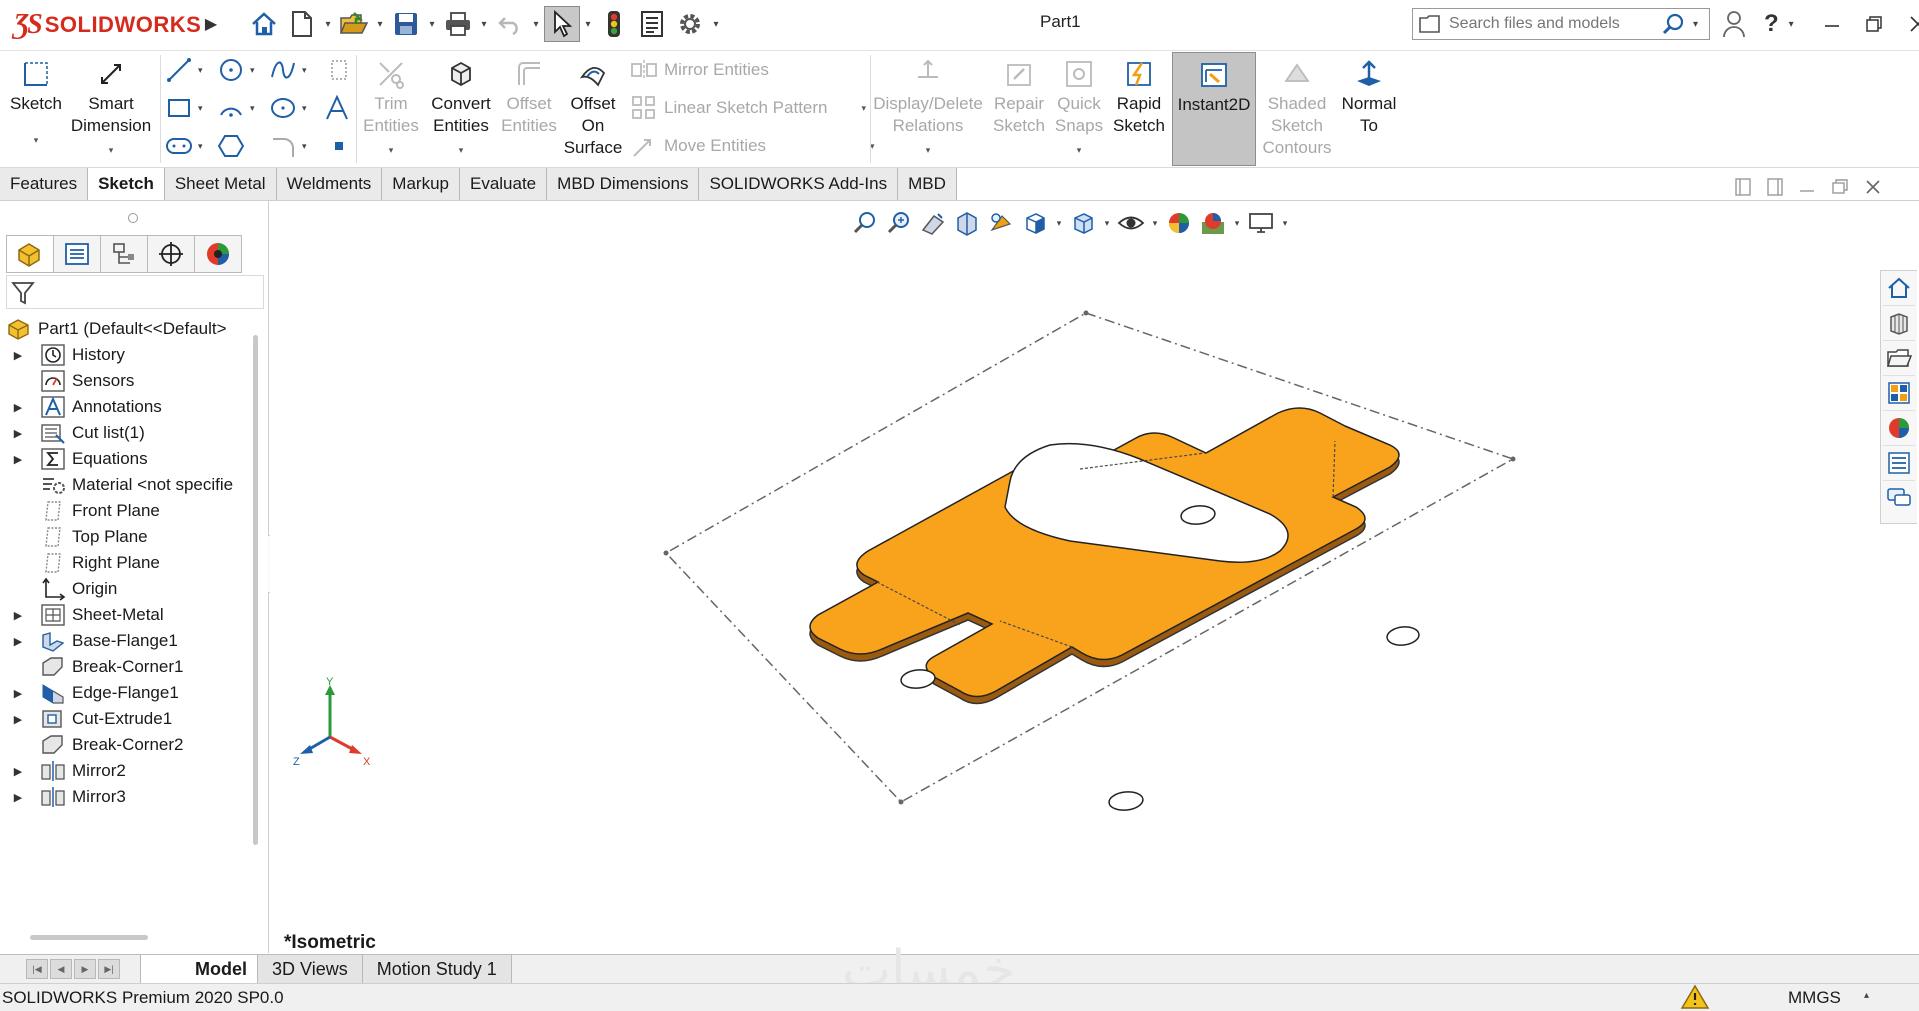 This screenshot has height=1011, width=1919. What do you see at coordinates (302, 24) in the screenshot?
I see `new-document-icon` at bounding box center [302, 24].